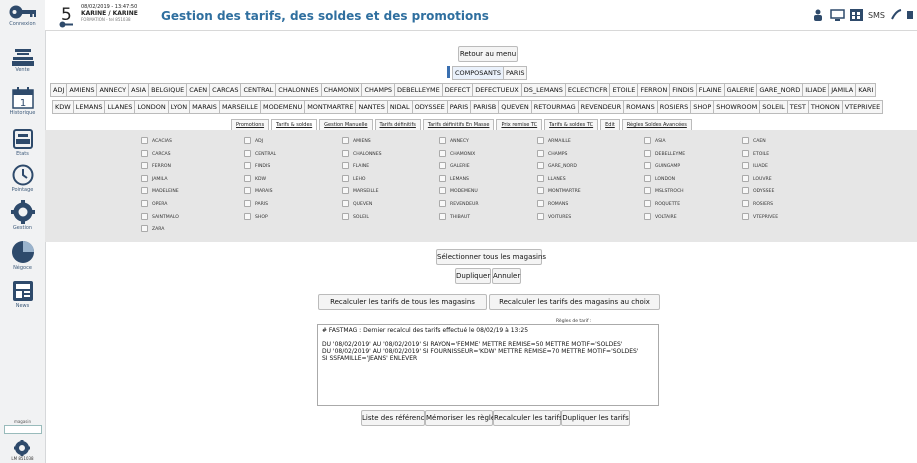 This screenshot has height=463, width=917. I want to click on store-button-amiens: AMIENS, so click(82, 90).